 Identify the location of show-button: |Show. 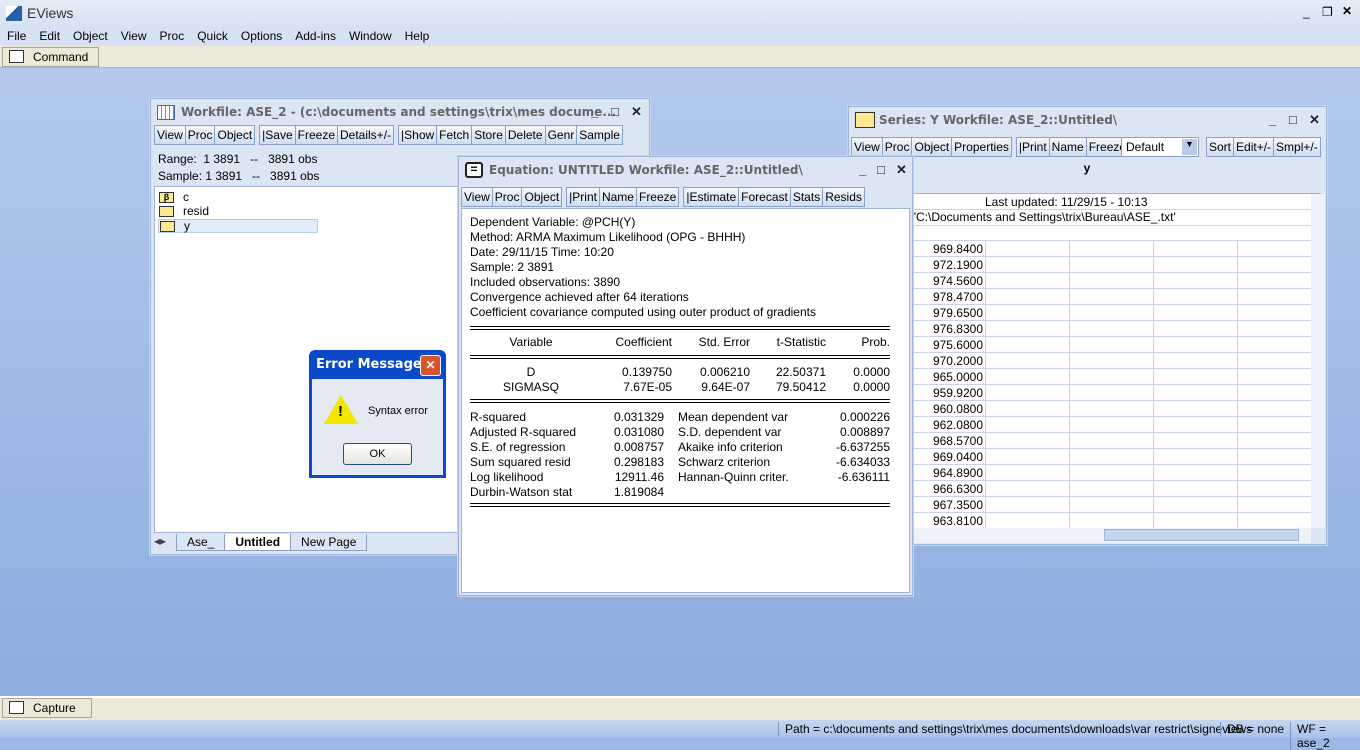
(418, 135).